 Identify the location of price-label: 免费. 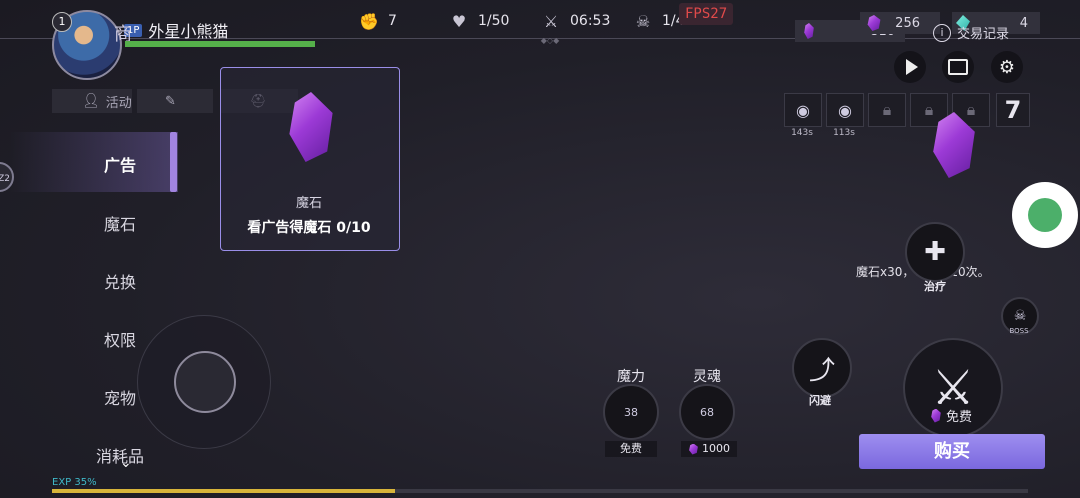
(959, 417).